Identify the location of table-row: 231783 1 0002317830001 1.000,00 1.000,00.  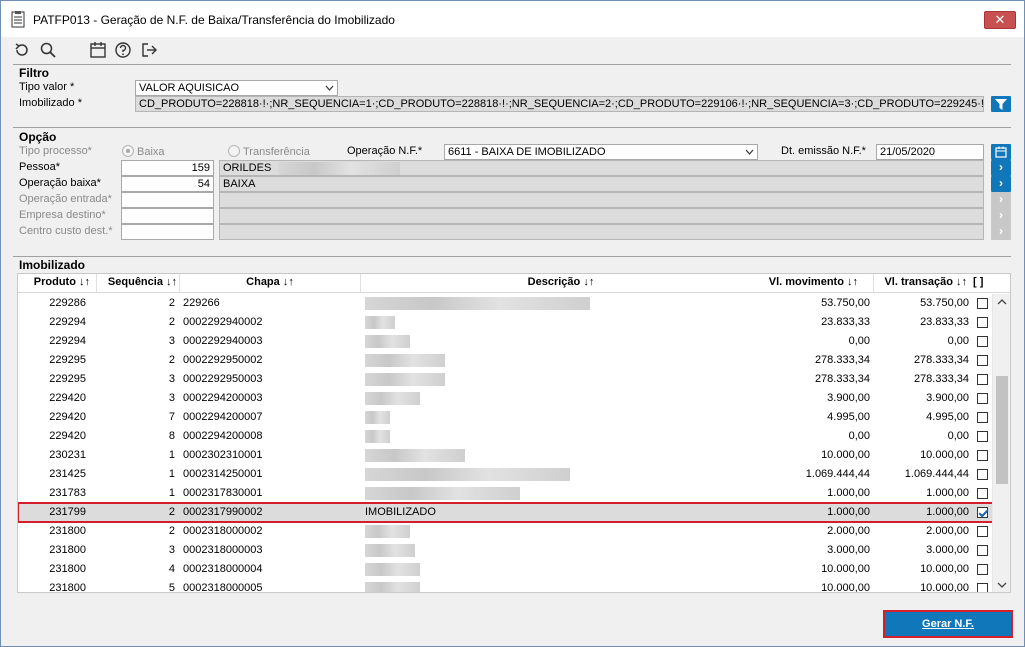
(505, 493).